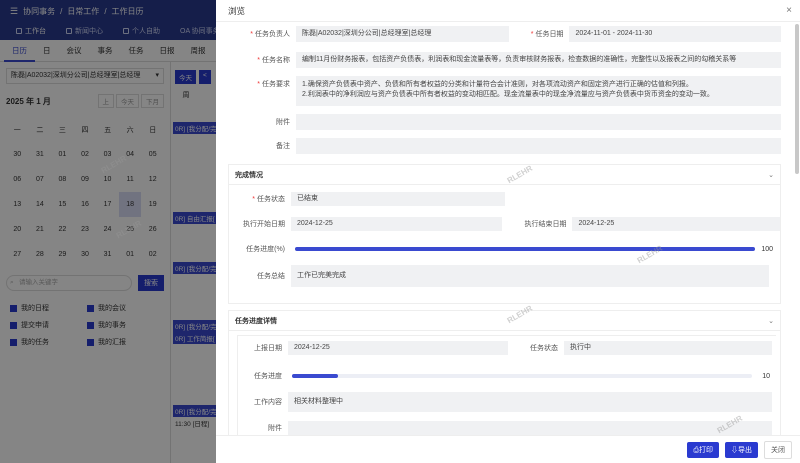  I want to click on attach-field, so click(538, 122).